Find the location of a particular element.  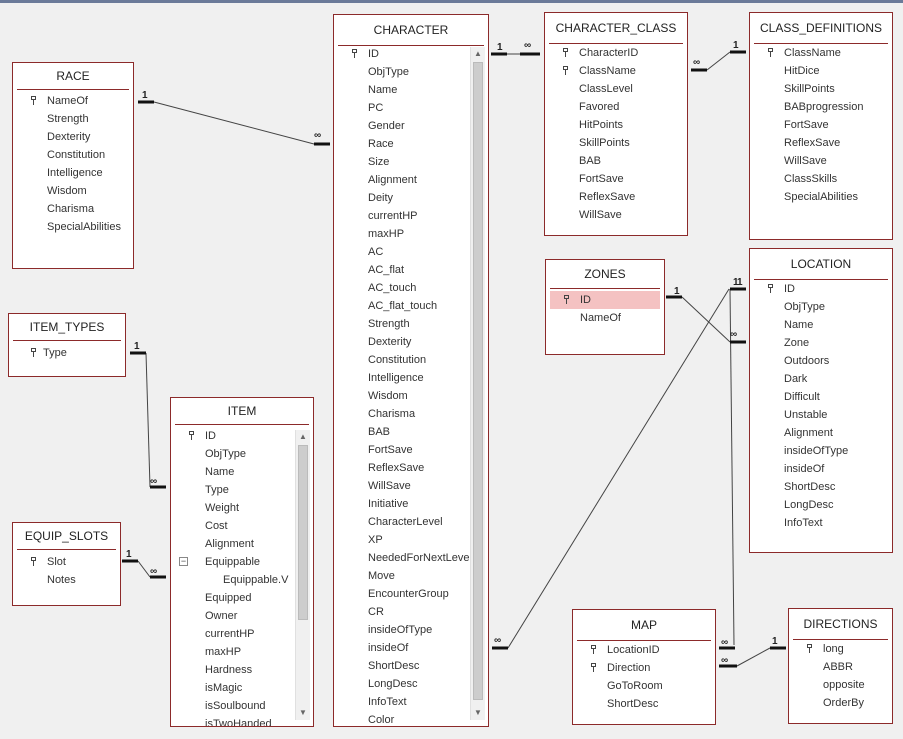

table-title: CHARACTER_CLASS is located at coordinates (616, 28).